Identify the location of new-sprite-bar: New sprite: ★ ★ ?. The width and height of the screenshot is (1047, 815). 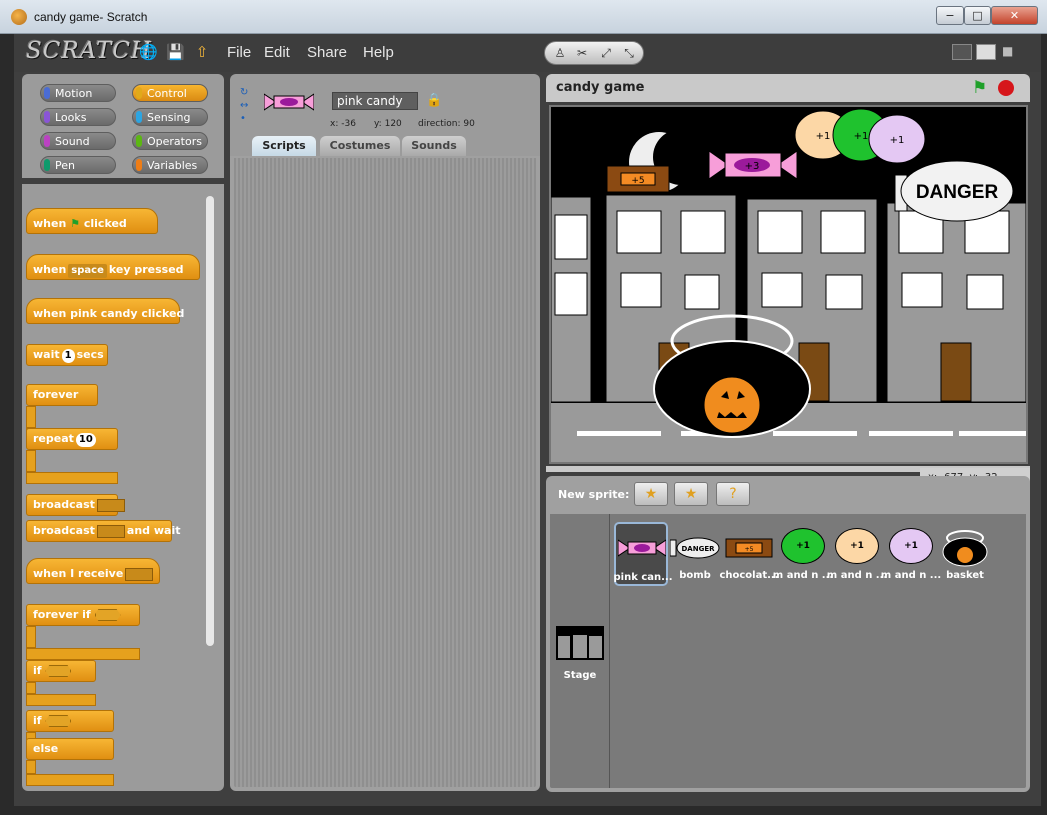
(788, 493).